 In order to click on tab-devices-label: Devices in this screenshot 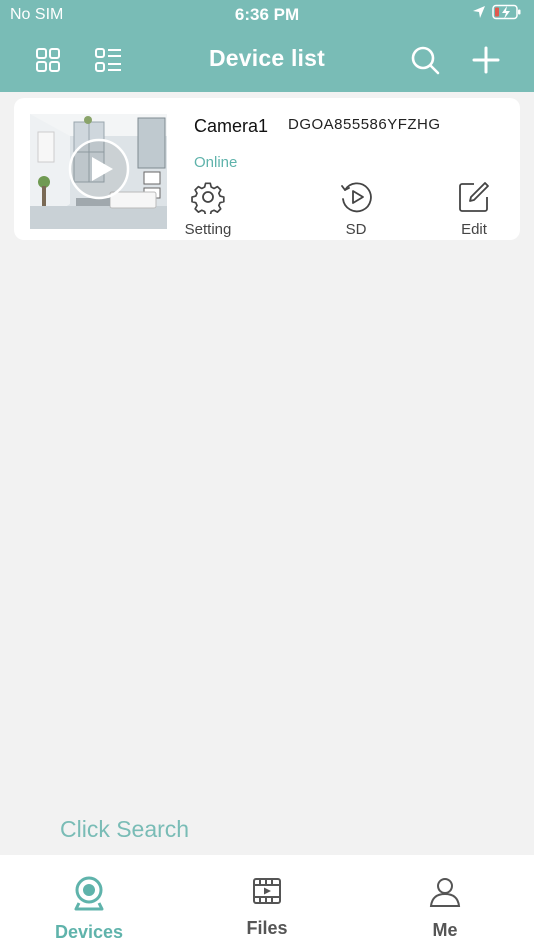, I will do `click(89, 932)`.